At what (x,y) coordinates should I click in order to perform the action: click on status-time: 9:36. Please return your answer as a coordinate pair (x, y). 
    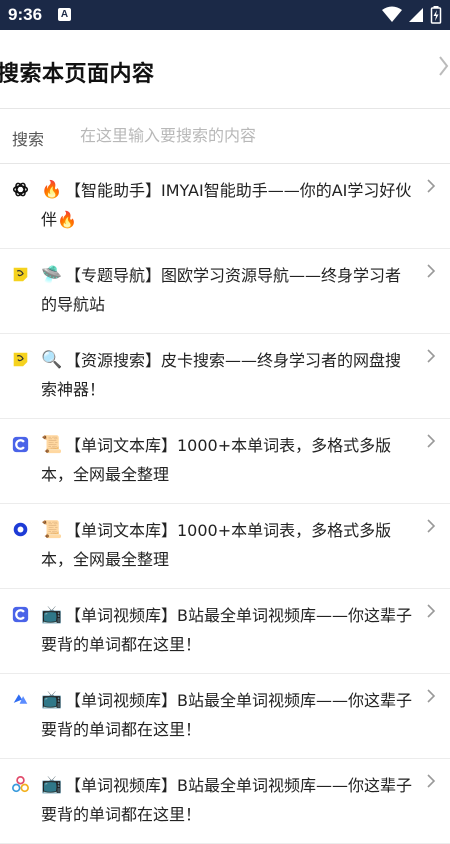
    Looking at the image, I should click on (25, 14).